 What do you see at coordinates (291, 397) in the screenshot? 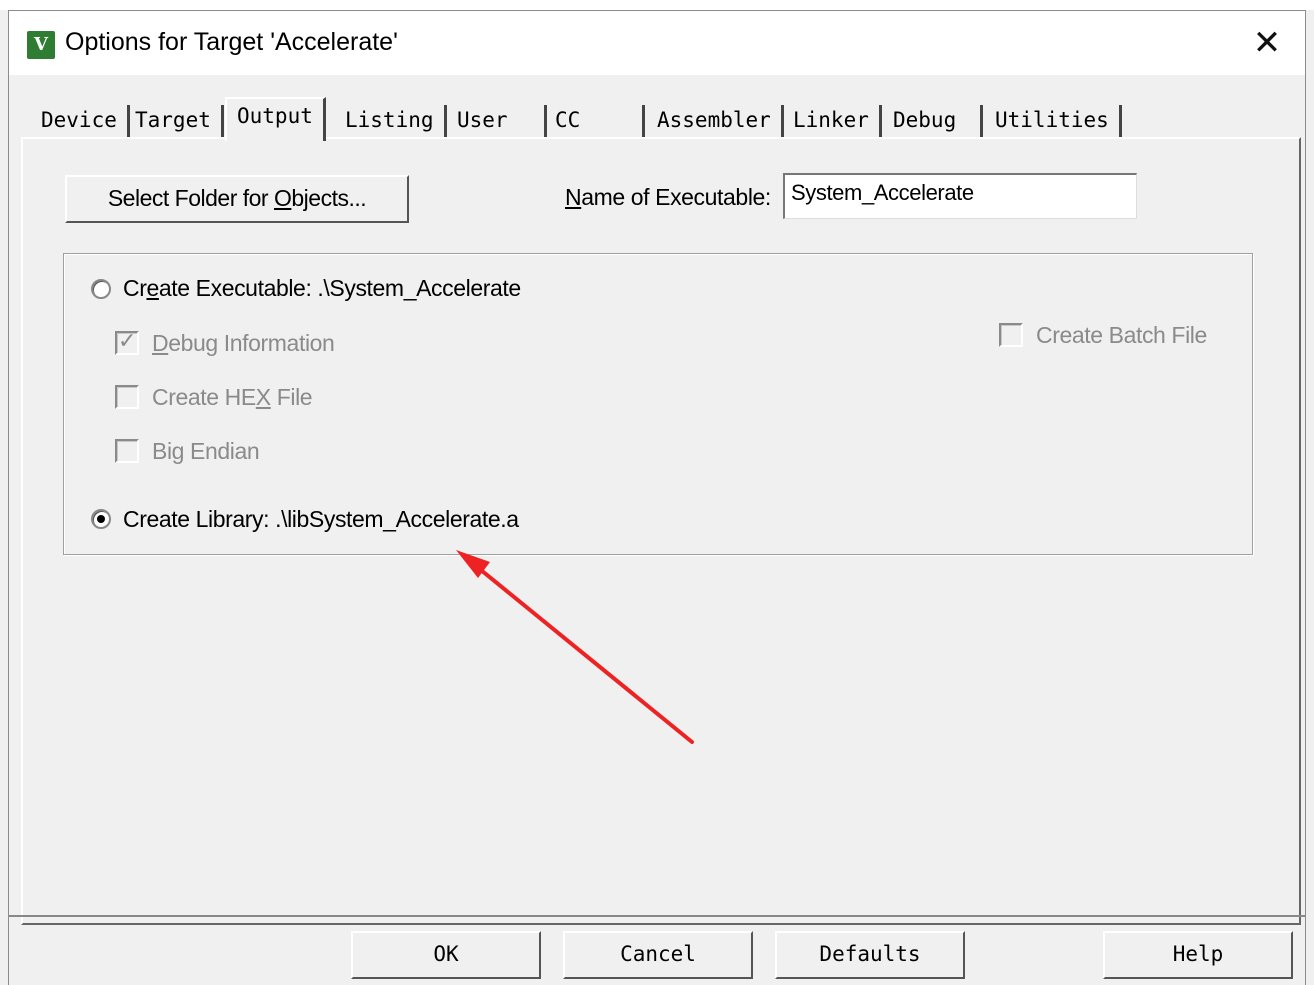
I see `hex-post: File` at bounding box center [291, 397].